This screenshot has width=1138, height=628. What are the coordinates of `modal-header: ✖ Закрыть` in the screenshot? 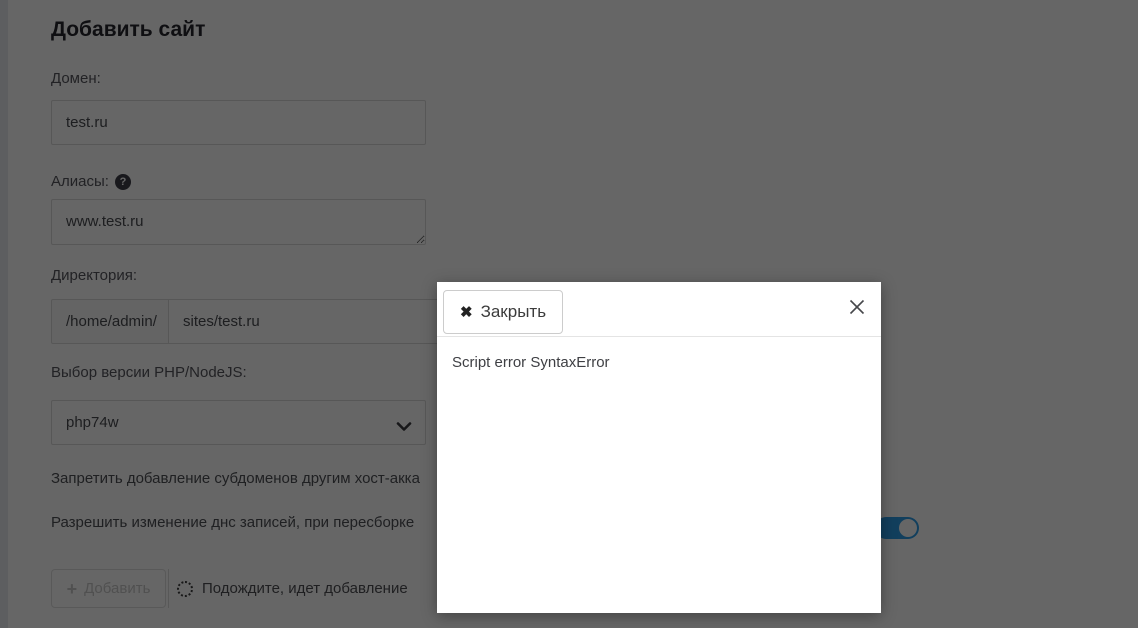 It's located at (659, 309).